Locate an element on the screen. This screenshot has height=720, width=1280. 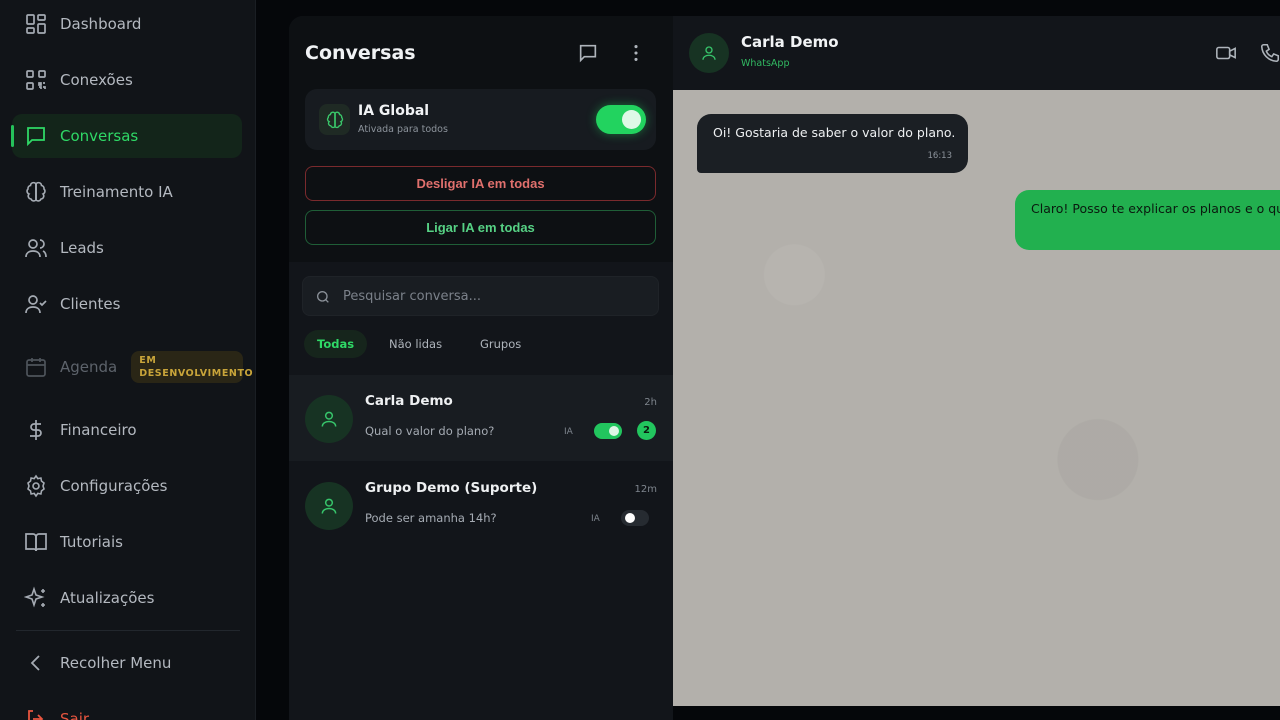
sidebar-item-conexoes: Conexões is located at coordinates (127, 80).